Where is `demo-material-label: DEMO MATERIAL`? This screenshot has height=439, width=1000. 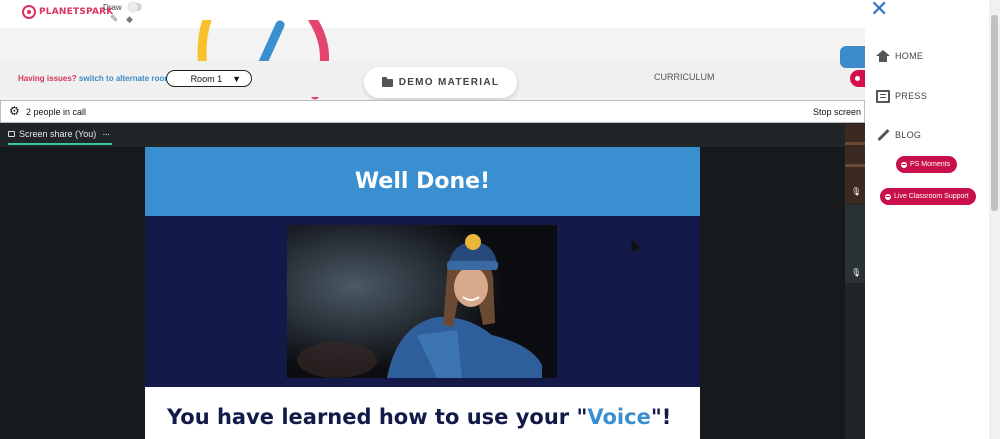 demo-material-label: DEMO MATERIAL is located at coordinates (449, 82).